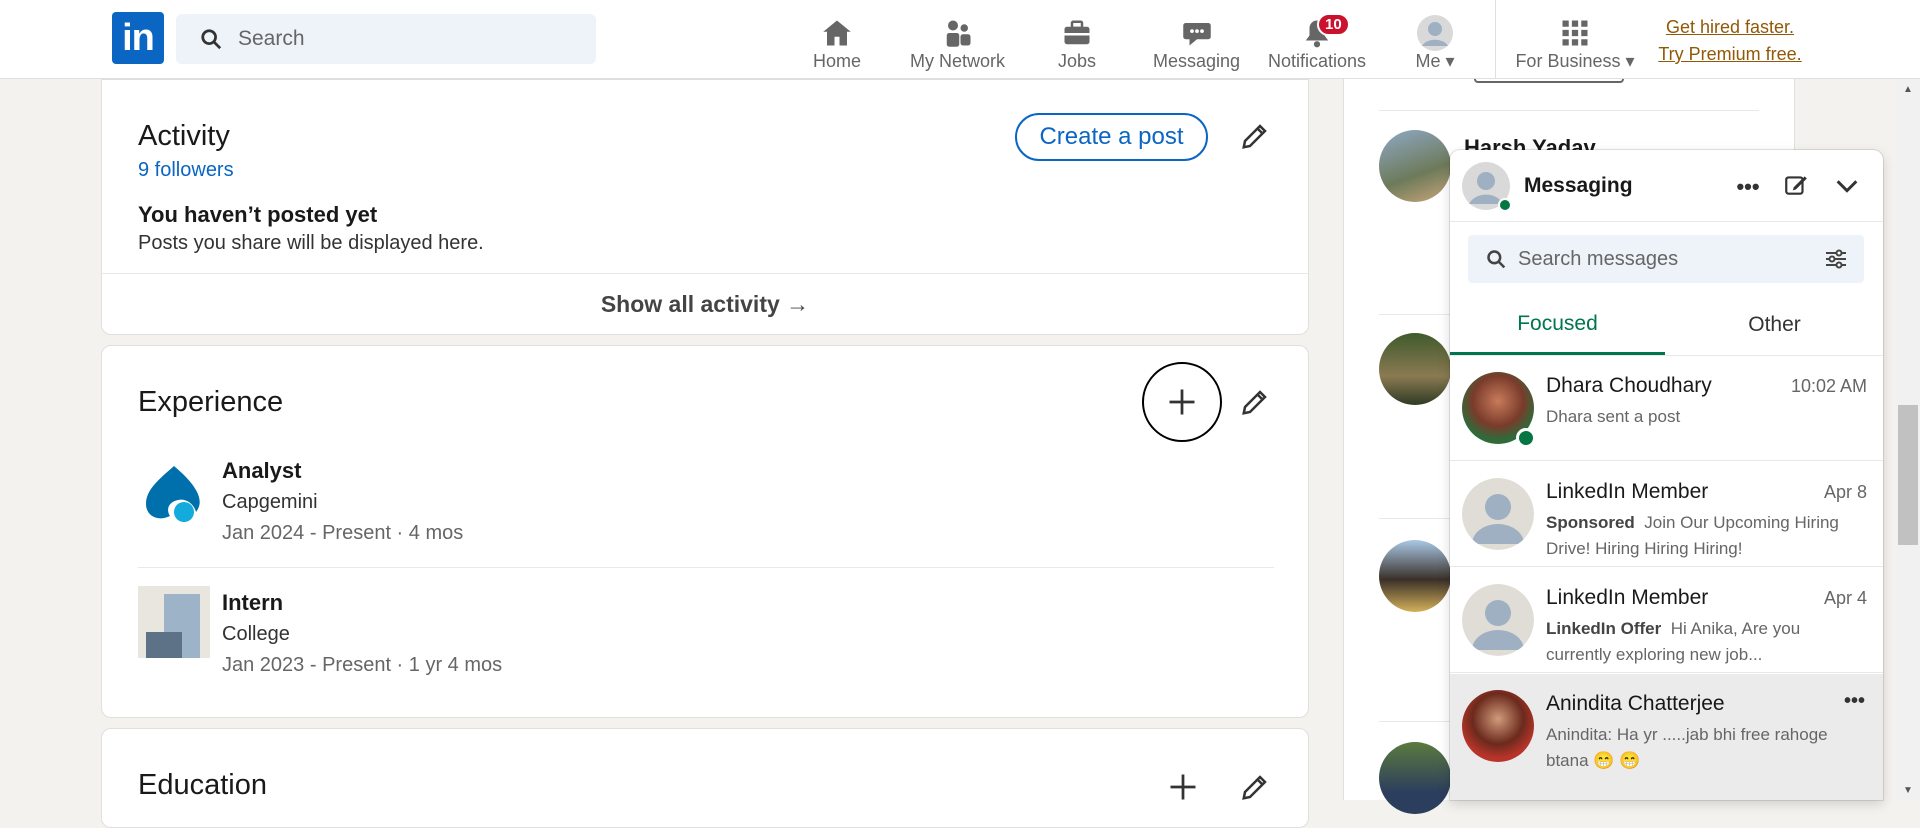 This screenshot has height=828, width=1920. I want to click on education-title: Education, so click(202, 785).